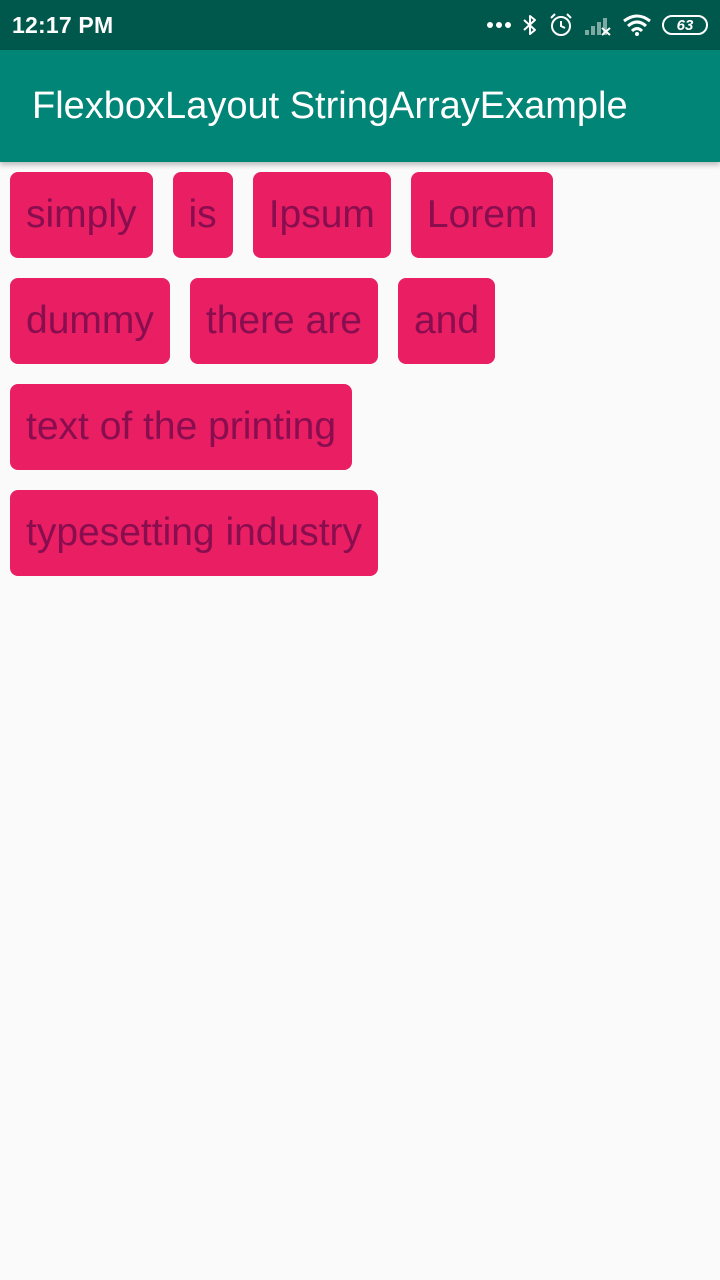  Describe the element at coordinates (499, 25) in the screenshot. I see `more-dots-icon` at that location.